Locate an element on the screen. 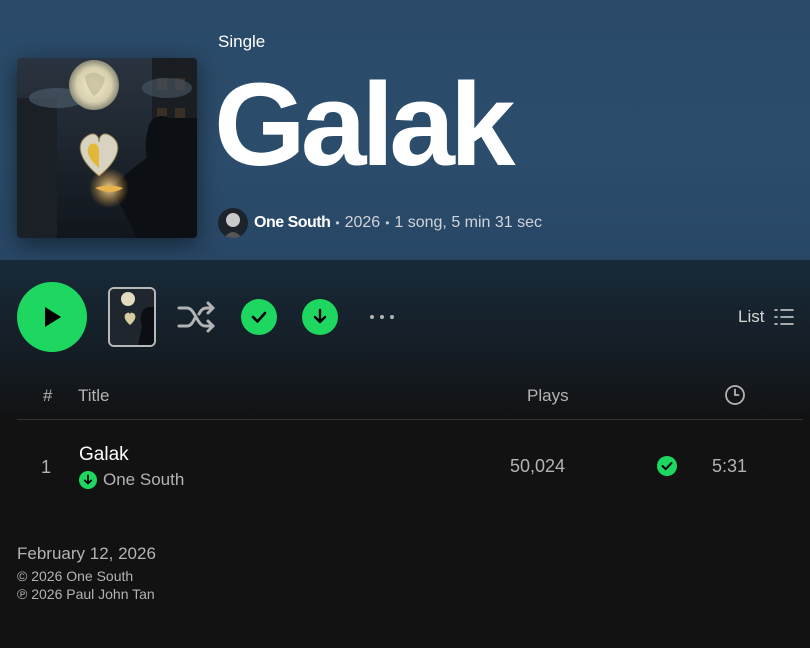  album-meta: One South • 2026 • 1 song, 5 min 31 sec is located at coordinates (380, 223).